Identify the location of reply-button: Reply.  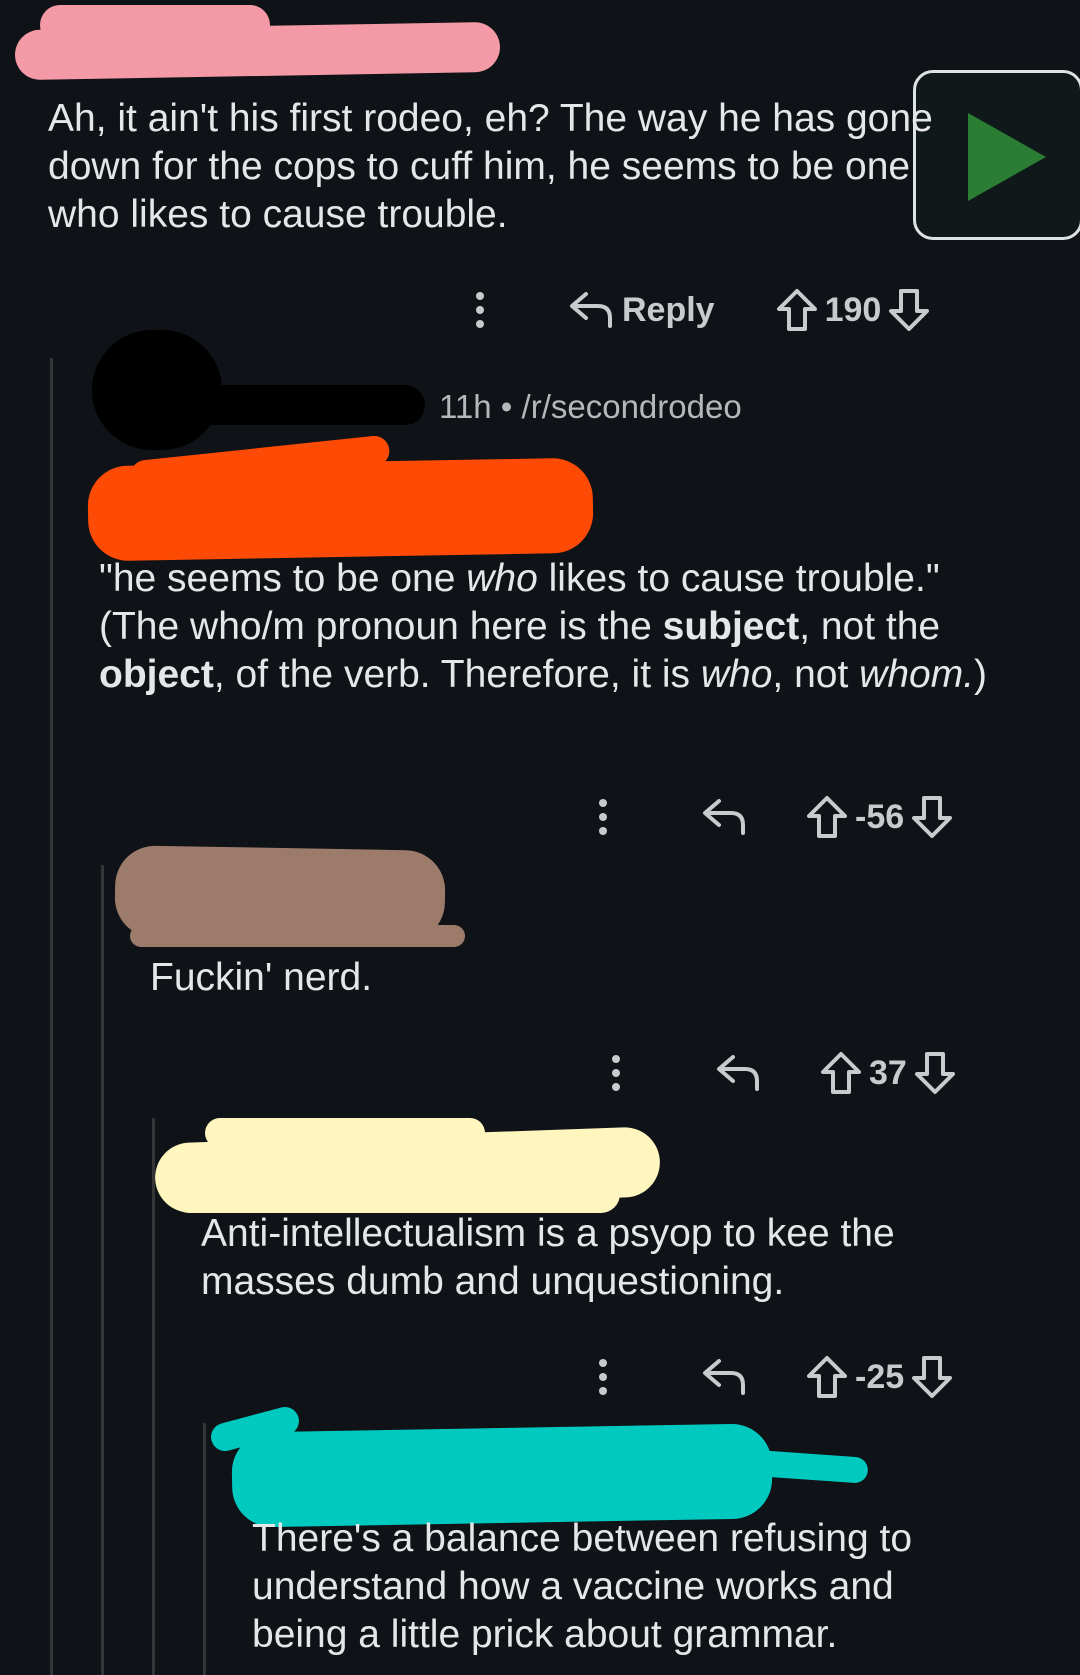
(641, 310).